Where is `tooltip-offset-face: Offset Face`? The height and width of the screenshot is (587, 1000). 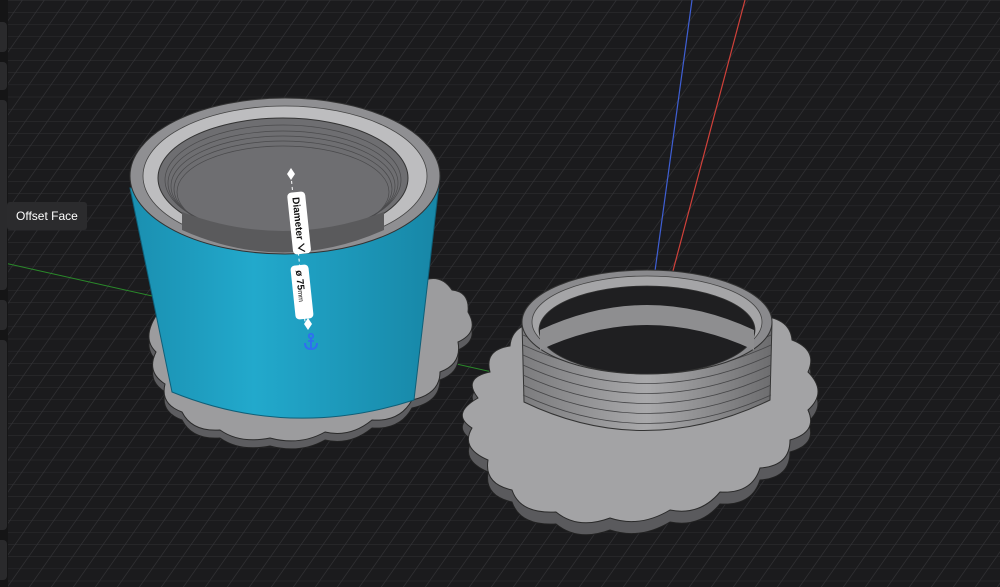 tooltip-offset-face: Offset Face is located at coordinates (47, 216).